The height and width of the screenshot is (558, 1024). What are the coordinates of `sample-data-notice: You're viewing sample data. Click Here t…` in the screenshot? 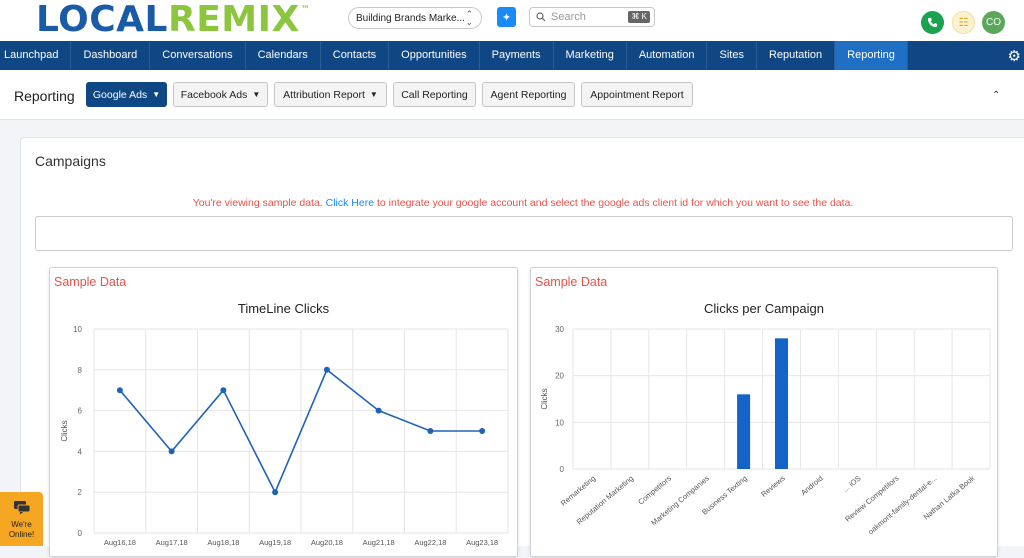 It's located at (522, 203).